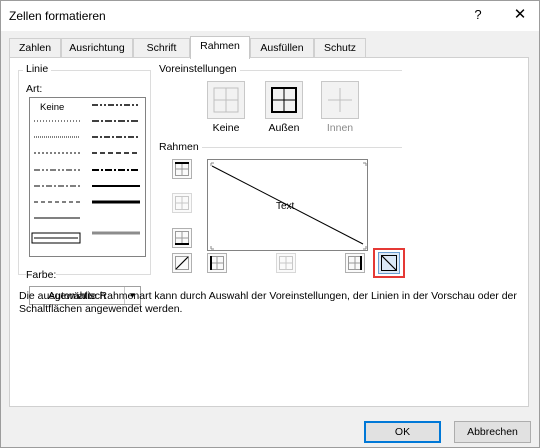 Image resolution: width=540 pixels, height=448 pixels. What do you see at coordinates (179, 147) in the screenshot?
I see `border-title: Rahmen` at bounding box center [179, 147].